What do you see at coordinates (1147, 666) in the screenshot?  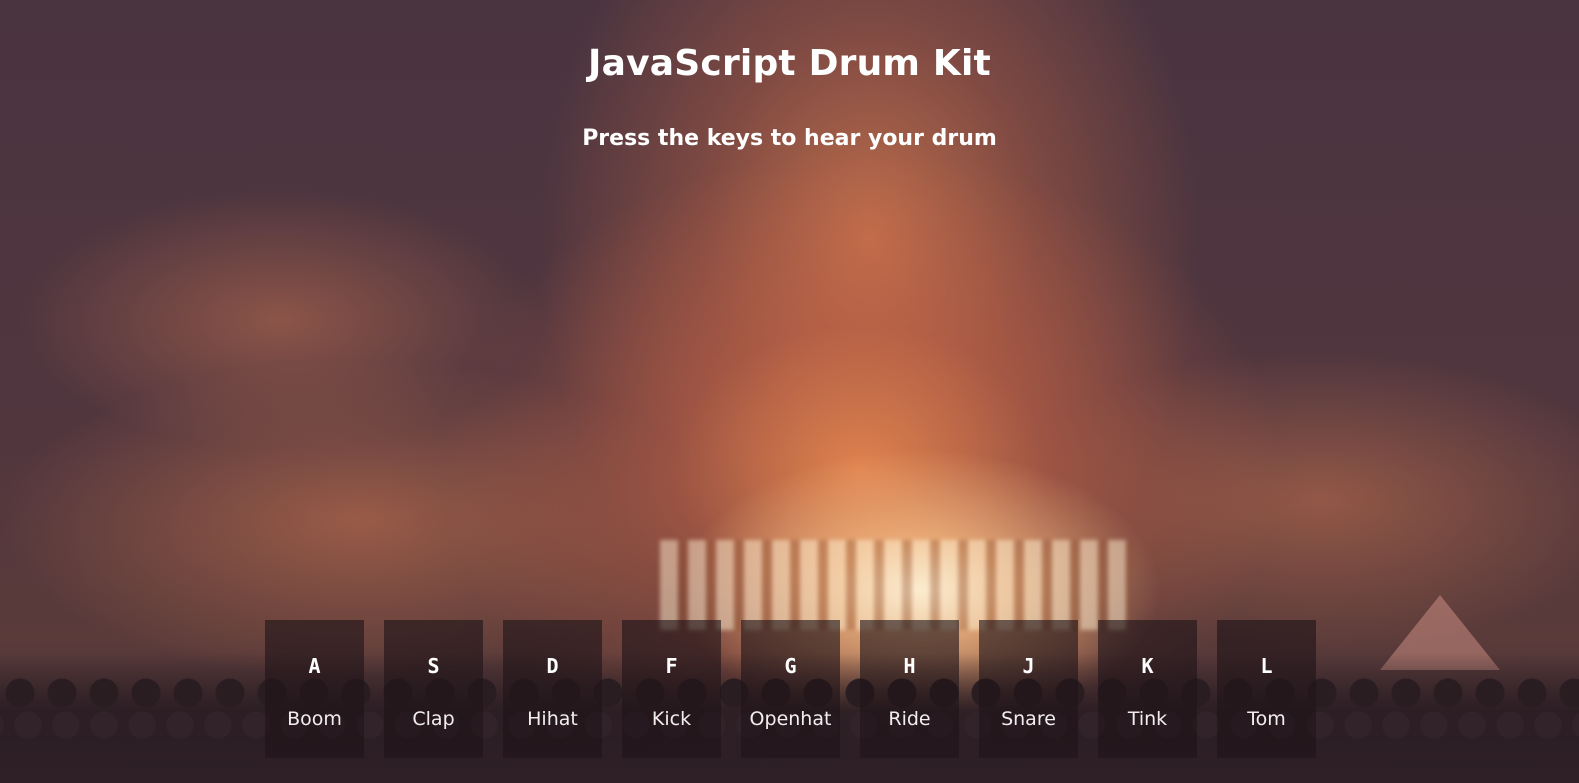 I see `key-letter: K` at bounding box center [1147, 666].